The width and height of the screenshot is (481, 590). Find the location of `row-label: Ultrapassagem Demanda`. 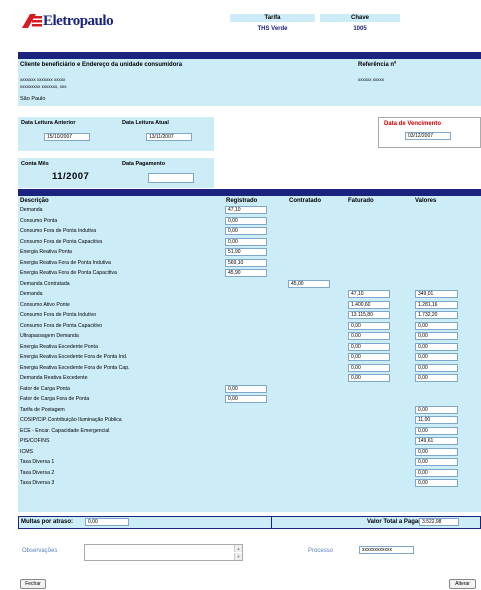

row-label: Ultrapassagem Demanda is located at coordinates (49, 336).